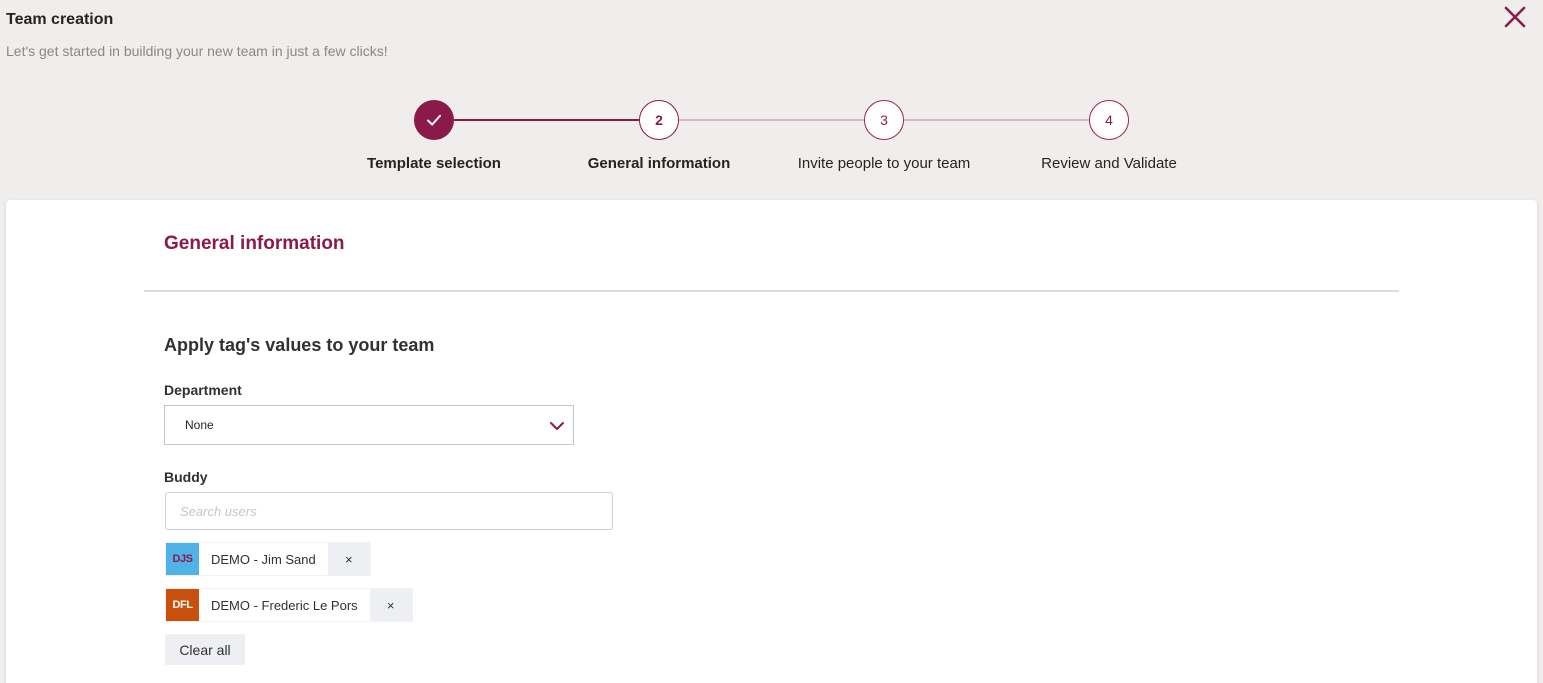 This screenshot has height=683, width=1543. Describe the element at coordinates (434, 163) in the screenshot. I see `step-1-label: Template selection` at that location.